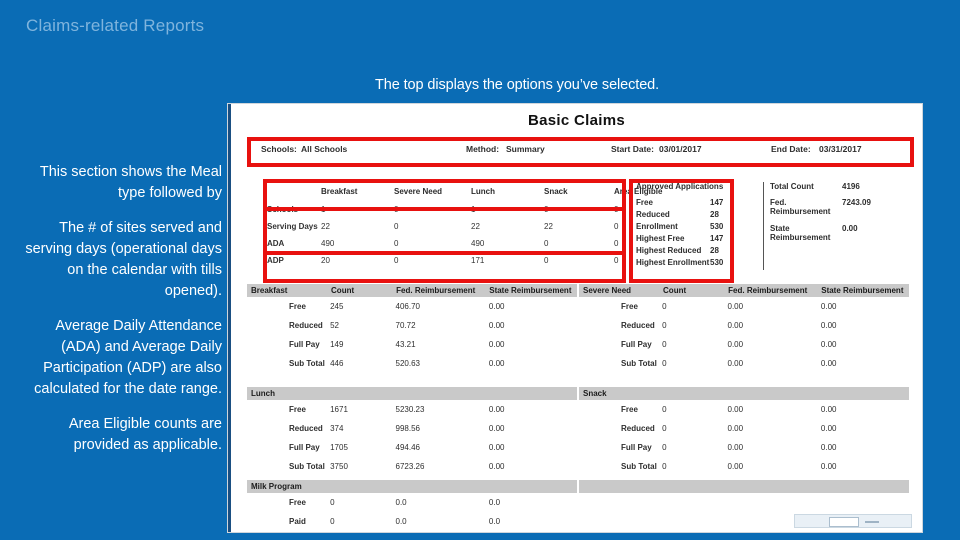 Image resolution: width=960 pixels, height=540 pixels. What do you see at coordinates (681, 231) in the screenshot?
I see `highlight-box-area-eligible` at bounding box center [681, 231].